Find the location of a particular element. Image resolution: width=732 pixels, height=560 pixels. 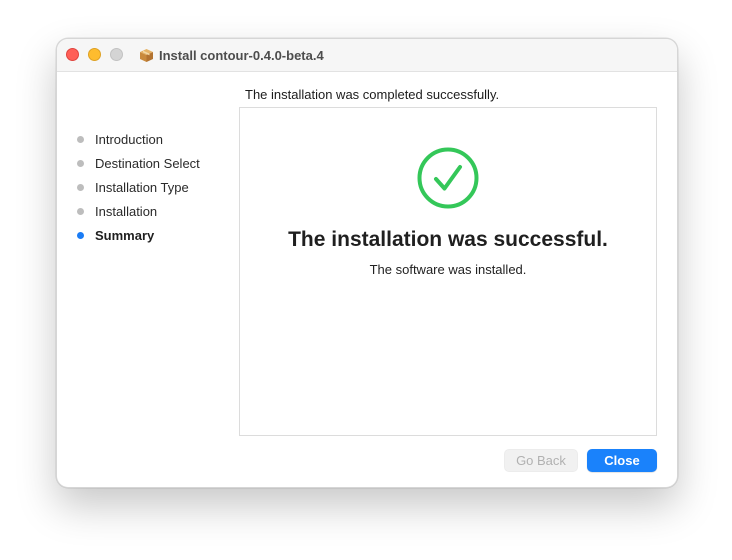

sidebar-step-introduction: Introduction is located at coordinates (155, 139).